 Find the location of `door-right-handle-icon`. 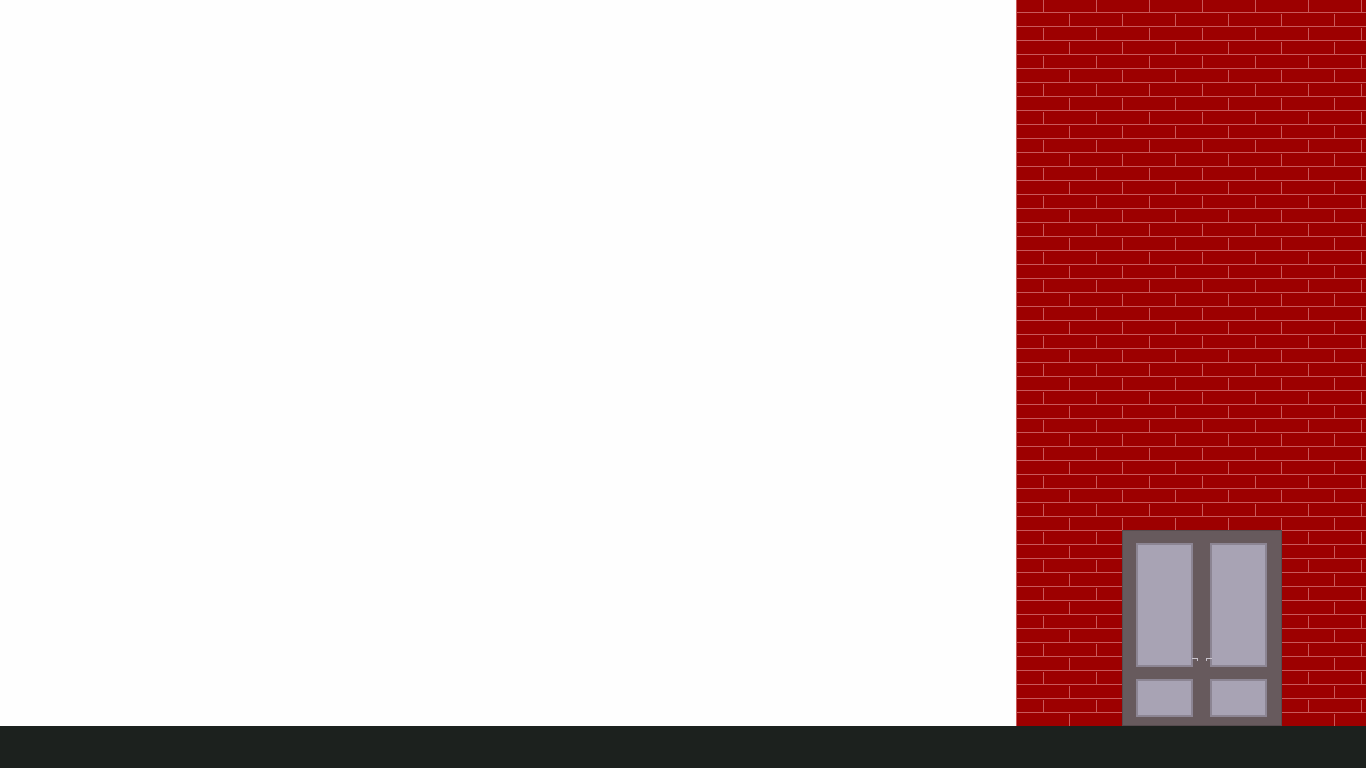

door-right-handle-icon is located at coordinates (1209, 659).